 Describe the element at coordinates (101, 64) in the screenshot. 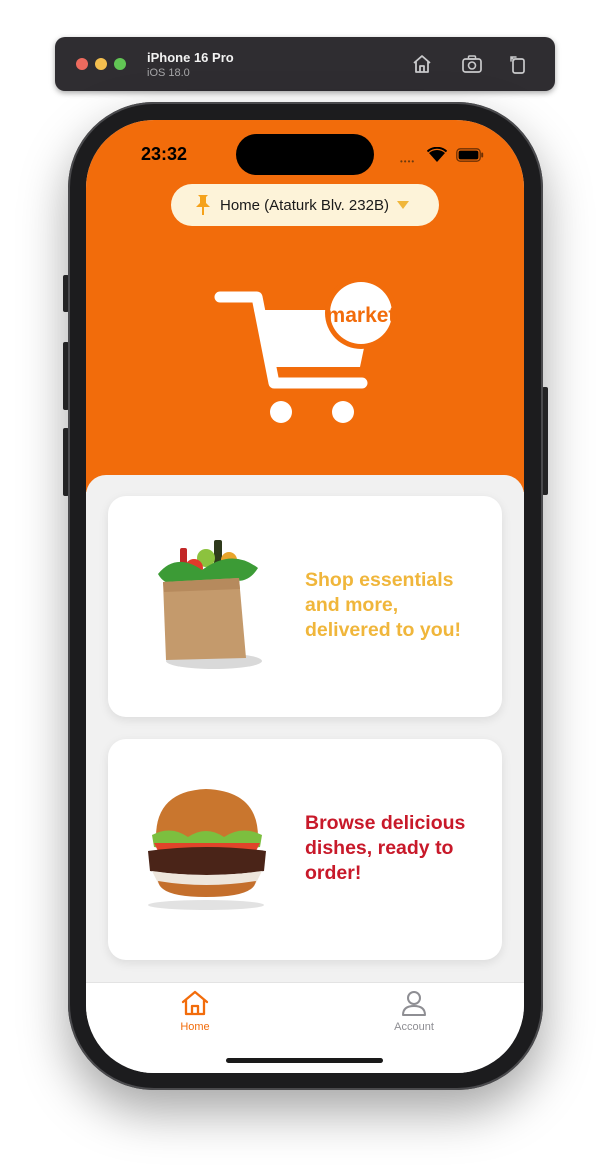

I see `minimize-window-button` at that location.